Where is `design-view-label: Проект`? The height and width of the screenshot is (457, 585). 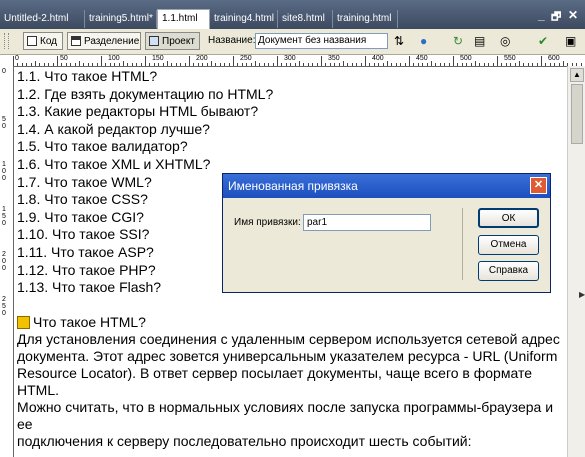 design-view-label: Проект is located at coordinates (178, 41).